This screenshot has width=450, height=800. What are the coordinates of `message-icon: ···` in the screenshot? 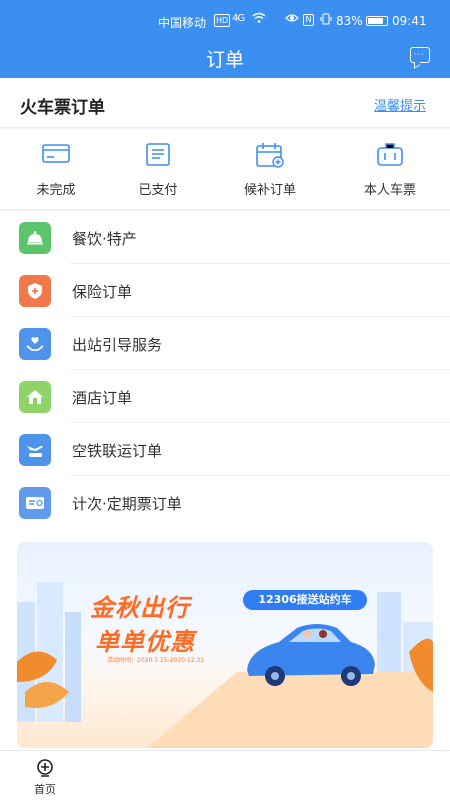 It's located at (420, 55).